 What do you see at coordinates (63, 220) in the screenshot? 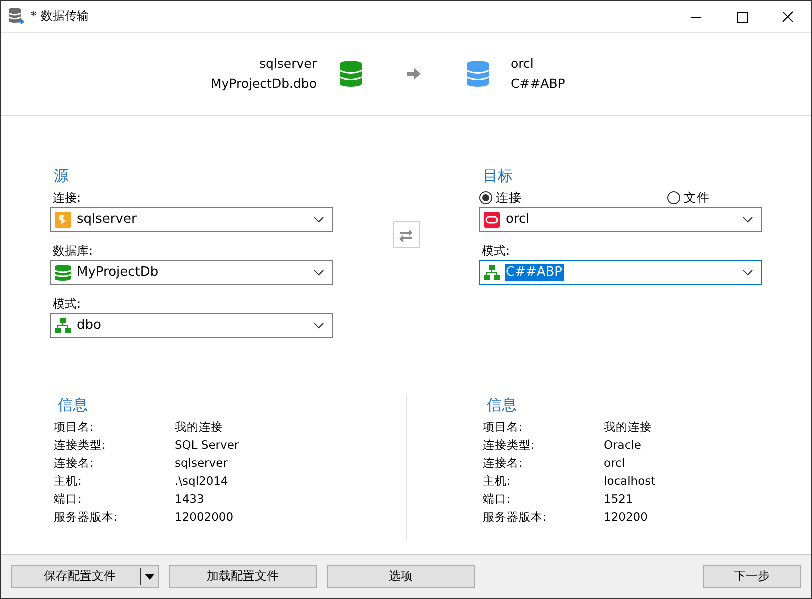
I see `server-icon` at bounding box center [63, 220].